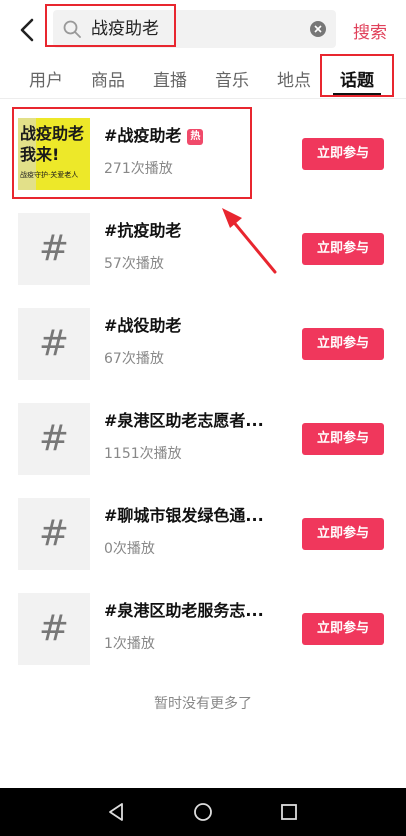 The image size is (406, 836). Describe the element at coordinates (125, 29) in the screenshot. I see `search-query: 战疫助老` at that location.